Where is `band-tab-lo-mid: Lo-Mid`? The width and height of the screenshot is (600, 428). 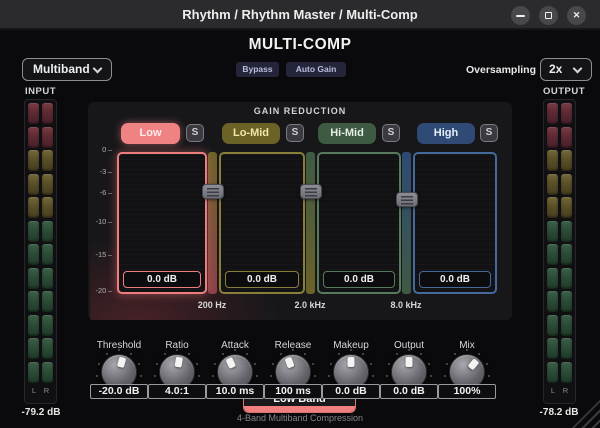 band-tab-lo-mid: Lo-Mid is located at coordinates (251, 133).